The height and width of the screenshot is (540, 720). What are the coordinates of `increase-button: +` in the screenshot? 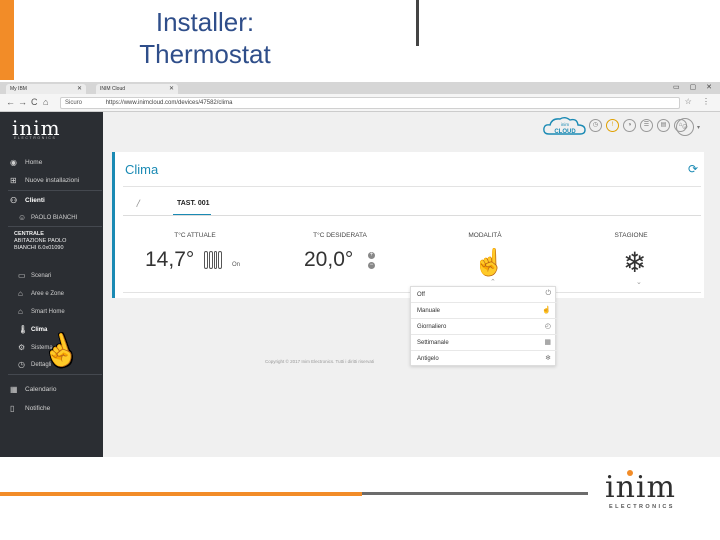 It's located at (371, 255).